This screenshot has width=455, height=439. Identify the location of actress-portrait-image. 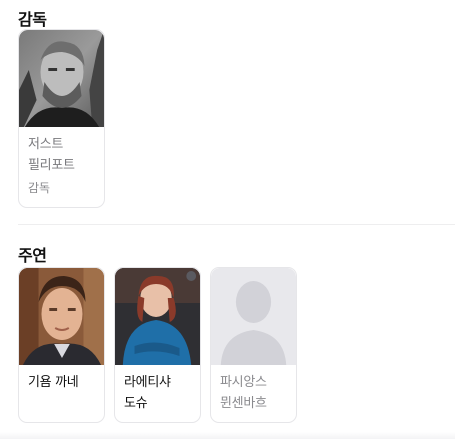
(157, 316).